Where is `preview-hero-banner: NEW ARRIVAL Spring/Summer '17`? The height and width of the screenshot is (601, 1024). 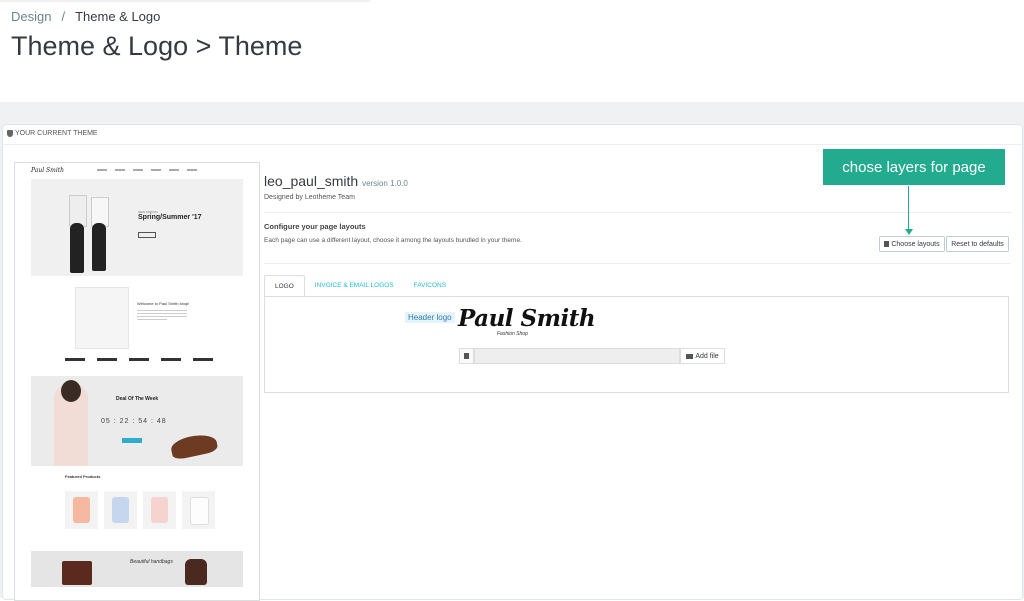 preview-hero-banner: NEW ARRIVAL Spring/Summer '17 is located at coordinates (137, 227).